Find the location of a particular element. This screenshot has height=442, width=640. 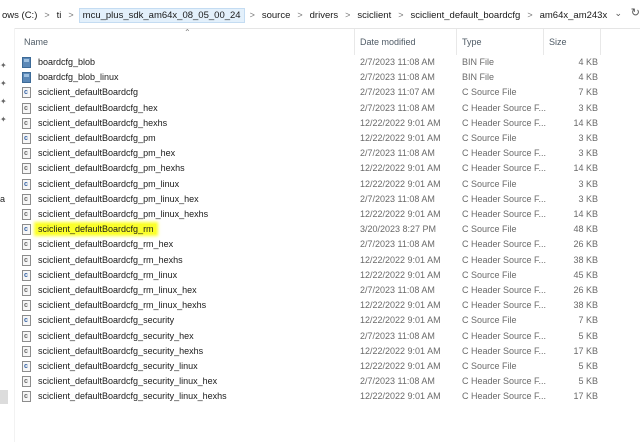

breadcrumb-drive: ows (C:) is located at coordinates (19, 15).